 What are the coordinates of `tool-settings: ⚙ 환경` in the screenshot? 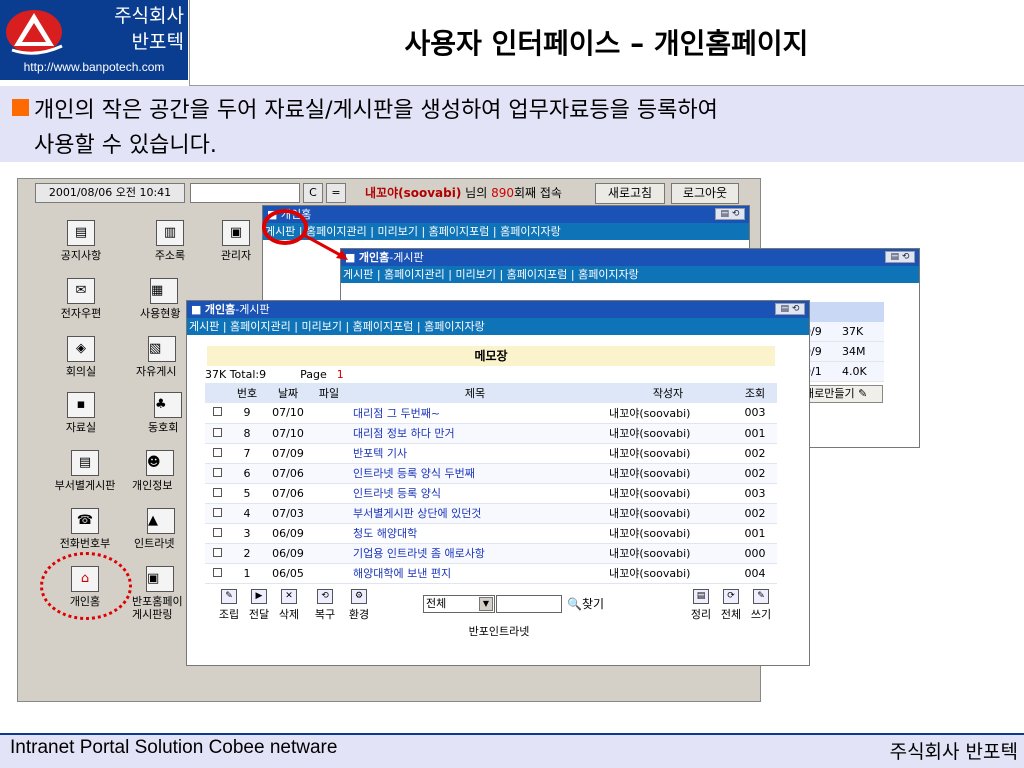 It's located at (359, 605).